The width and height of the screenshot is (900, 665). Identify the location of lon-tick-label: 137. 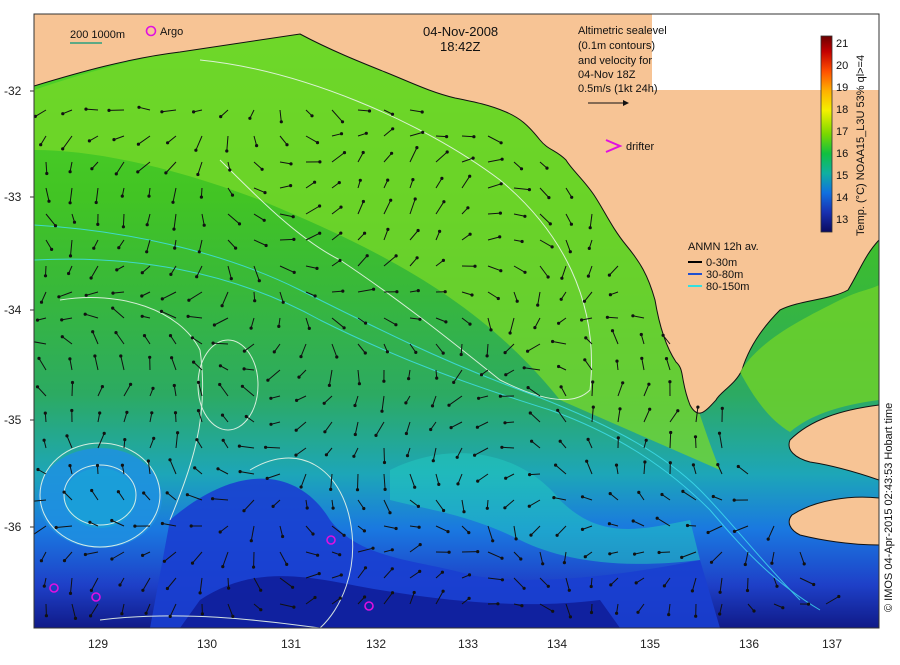
(832, 644).